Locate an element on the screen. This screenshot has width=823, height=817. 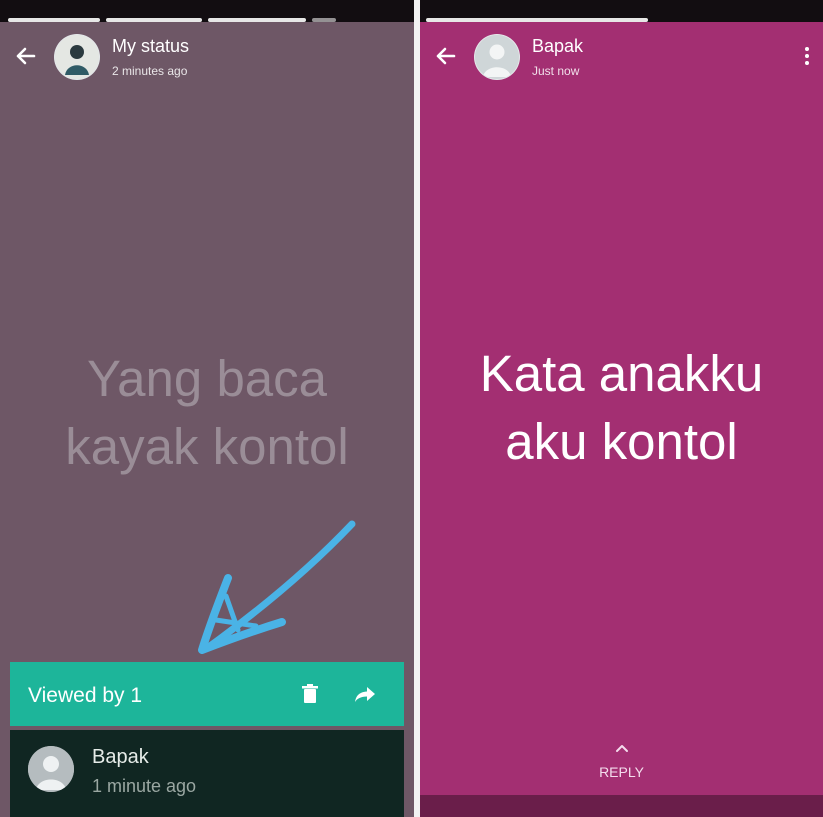
viewer-avatar is located at coordinates (51, 769).